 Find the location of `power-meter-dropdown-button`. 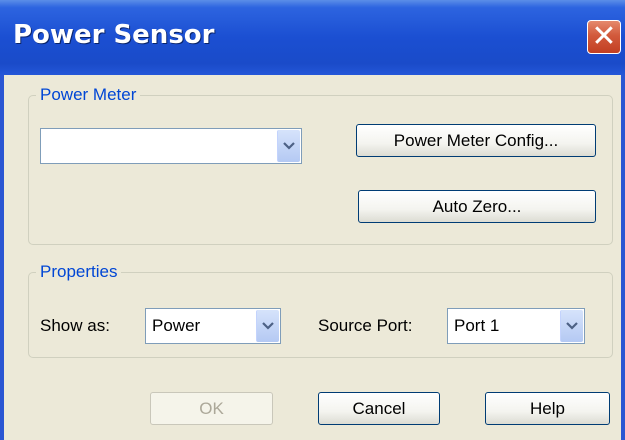

power-meter-dropdown-button is located at coordinates (288, 146).